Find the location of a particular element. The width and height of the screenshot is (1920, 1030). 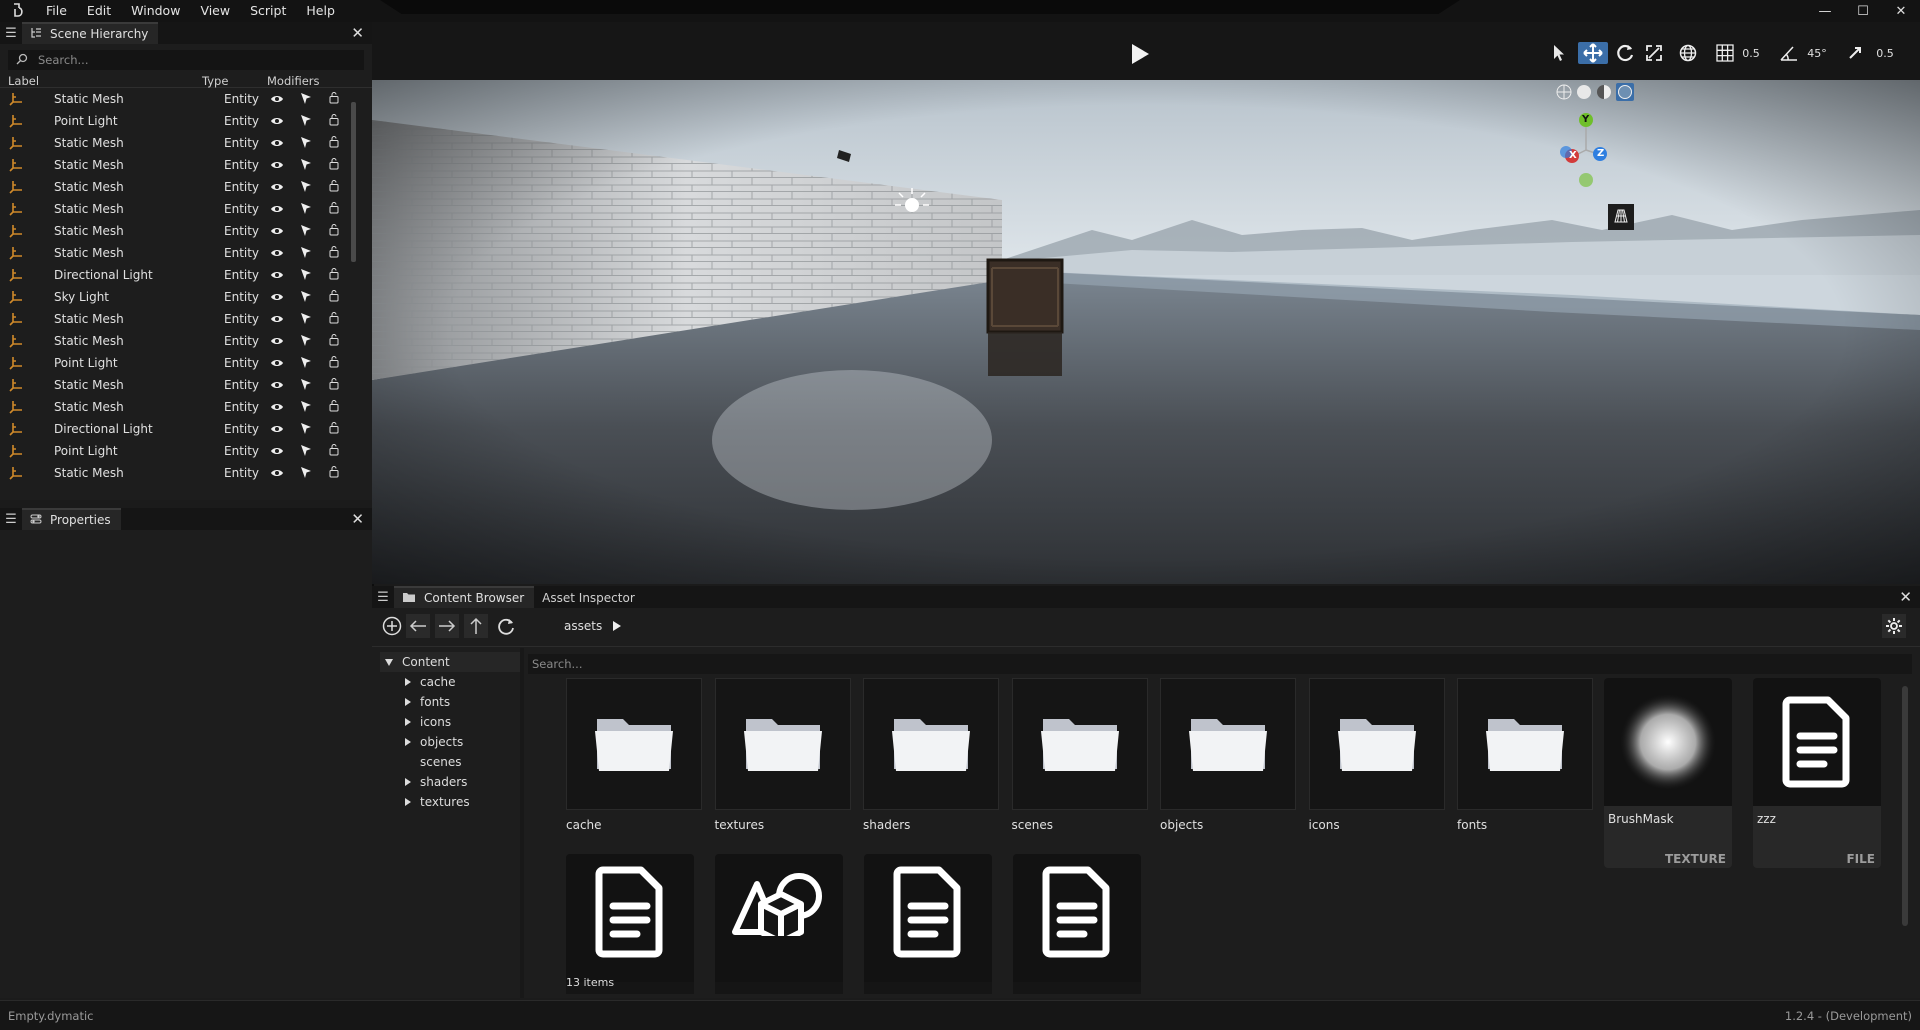

world-space-icon is located at coordinates (1688, 53).